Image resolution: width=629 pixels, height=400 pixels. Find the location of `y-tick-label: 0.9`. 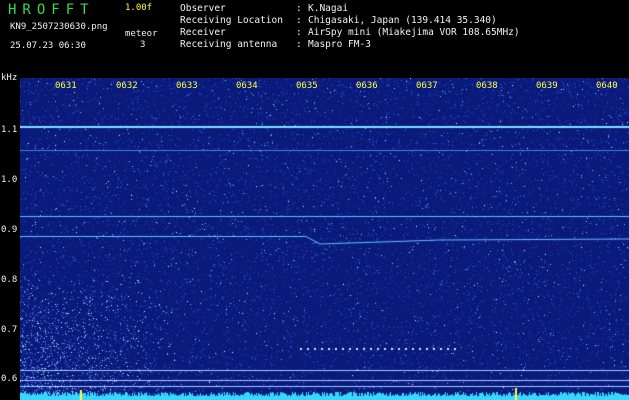

y-tick-label: 0.9 is located at coordinates (9, 230).